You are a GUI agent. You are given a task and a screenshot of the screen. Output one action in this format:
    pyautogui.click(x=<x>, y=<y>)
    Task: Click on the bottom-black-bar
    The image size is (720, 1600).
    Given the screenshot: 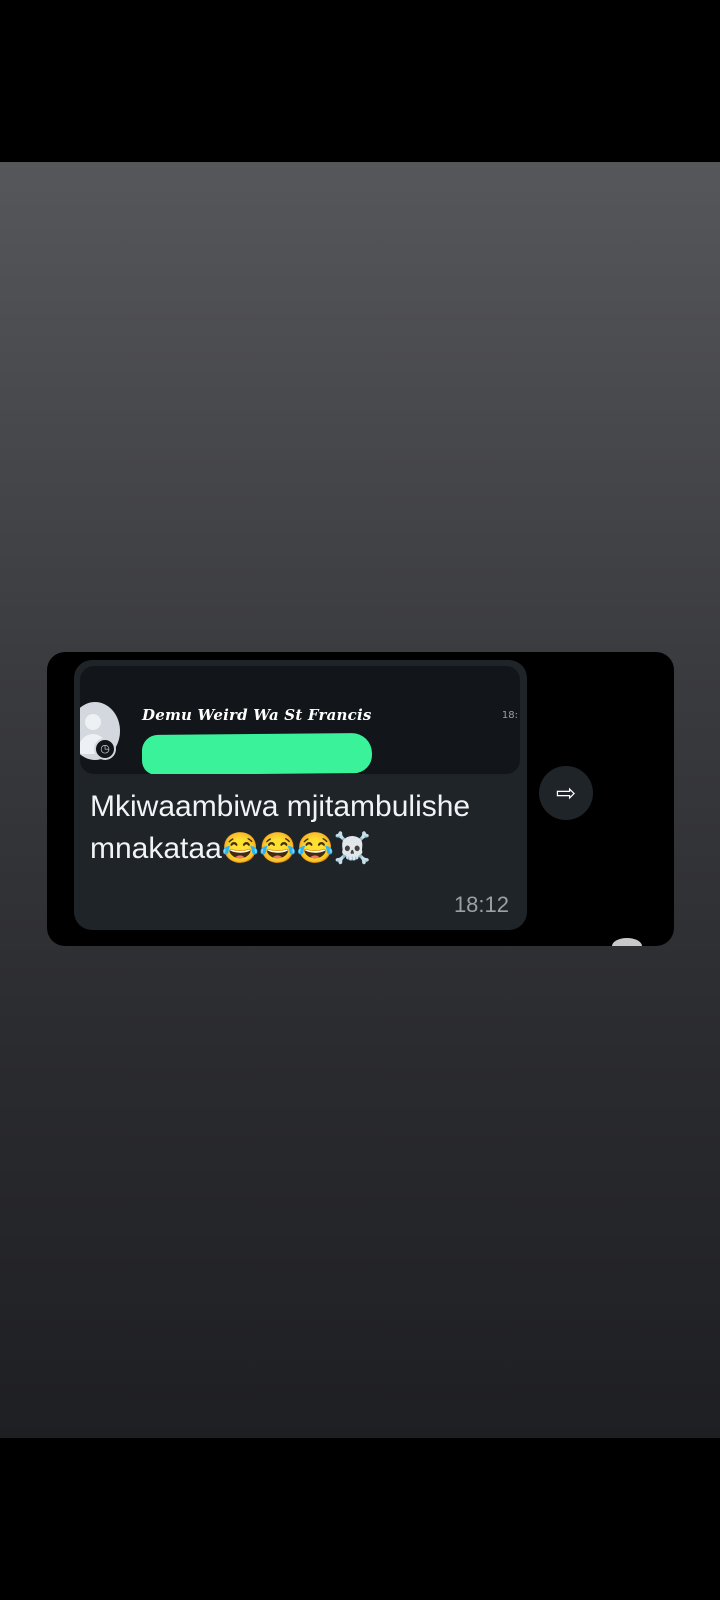 What is the action you would take?
    pyautogui.click(x=360, y=1519)
    